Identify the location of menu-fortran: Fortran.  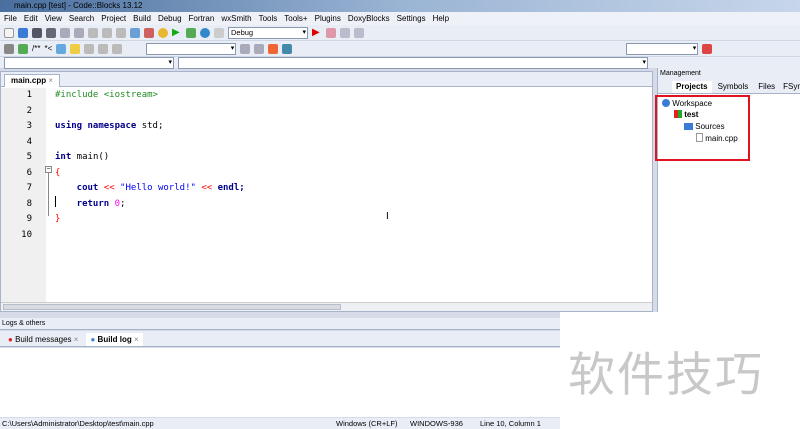
(202, 18).